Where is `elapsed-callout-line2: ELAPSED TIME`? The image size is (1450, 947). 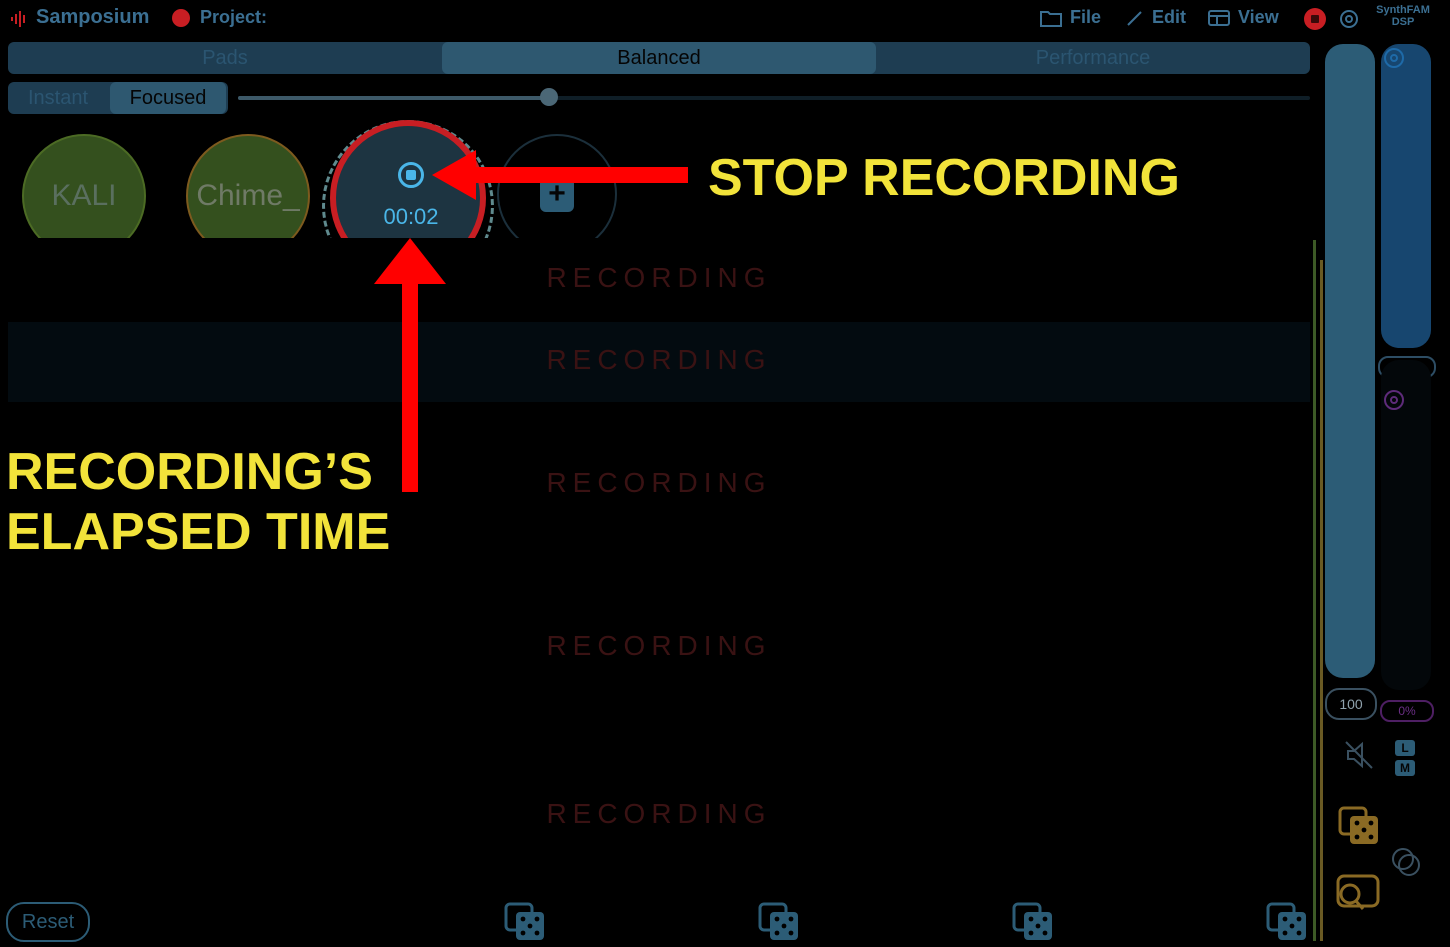
elapsed-callout-line2: ELAPSED TIME is located at coordinates (198, 532).